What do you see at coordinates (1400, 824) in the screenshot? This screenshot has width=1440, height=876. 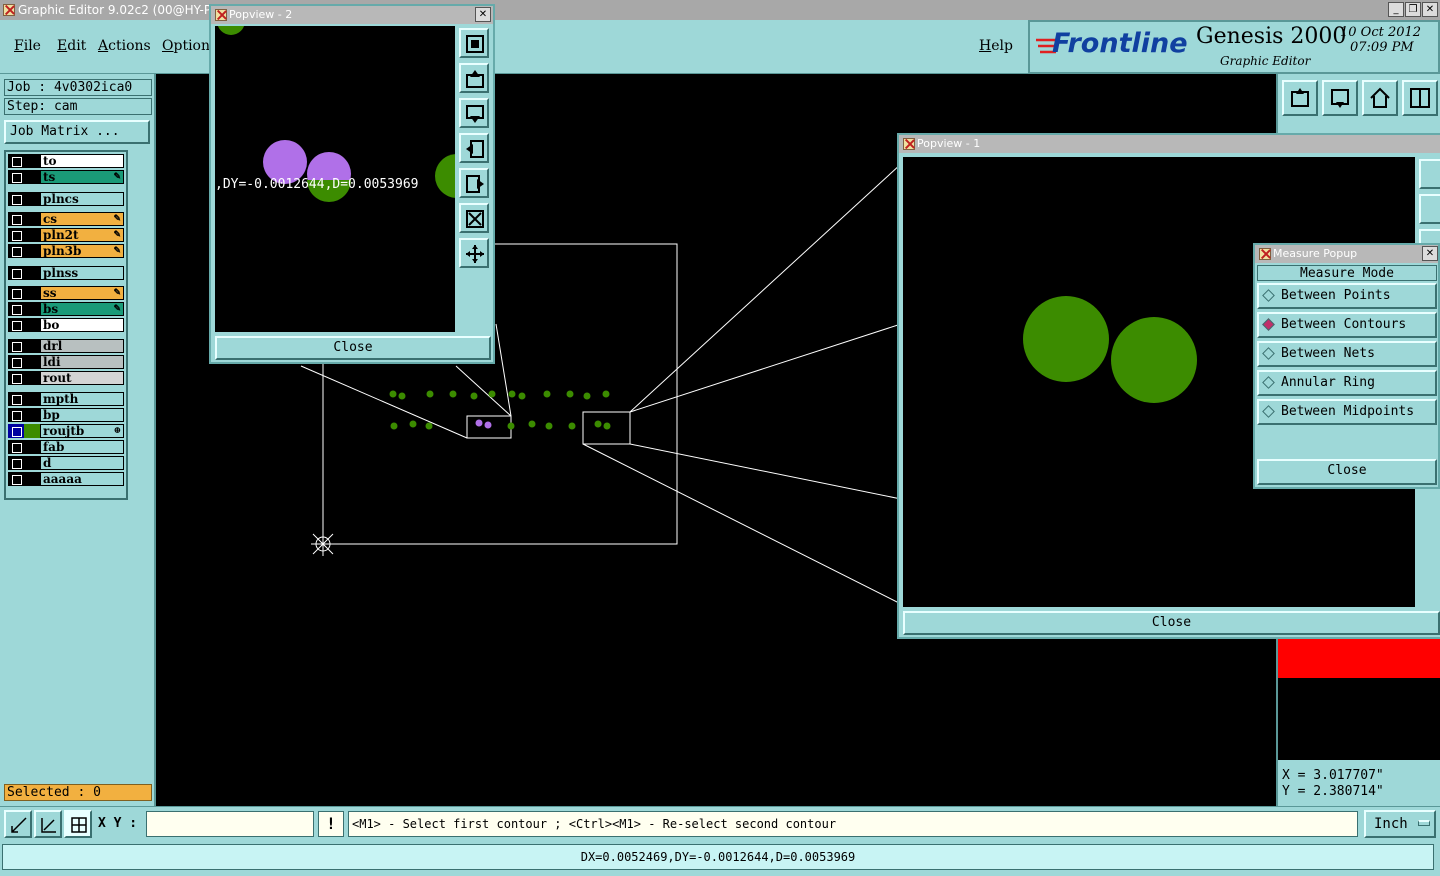 I see `unit-selector: Inch` at bounding box center [1400, 824].